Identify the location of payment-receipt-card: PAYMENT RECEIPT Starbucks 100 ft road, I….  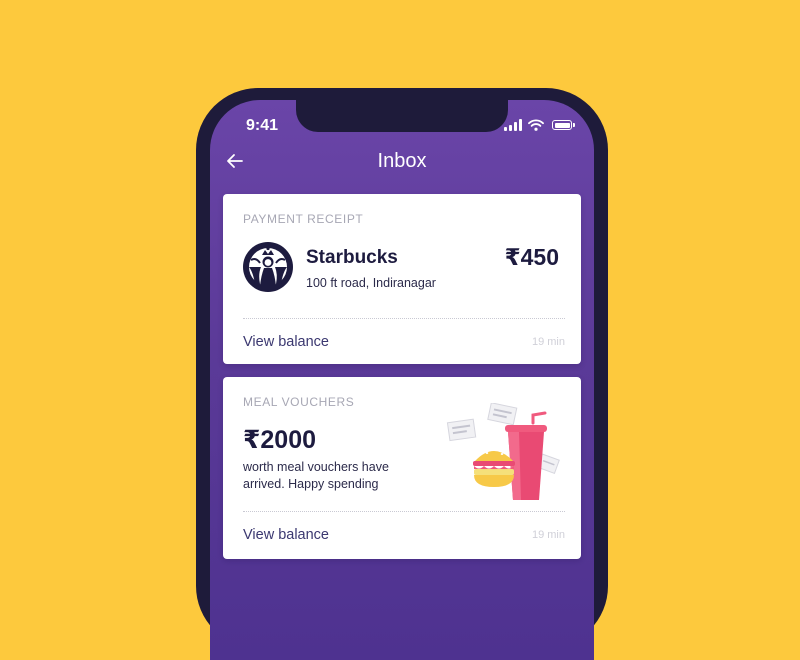
(402, 279).